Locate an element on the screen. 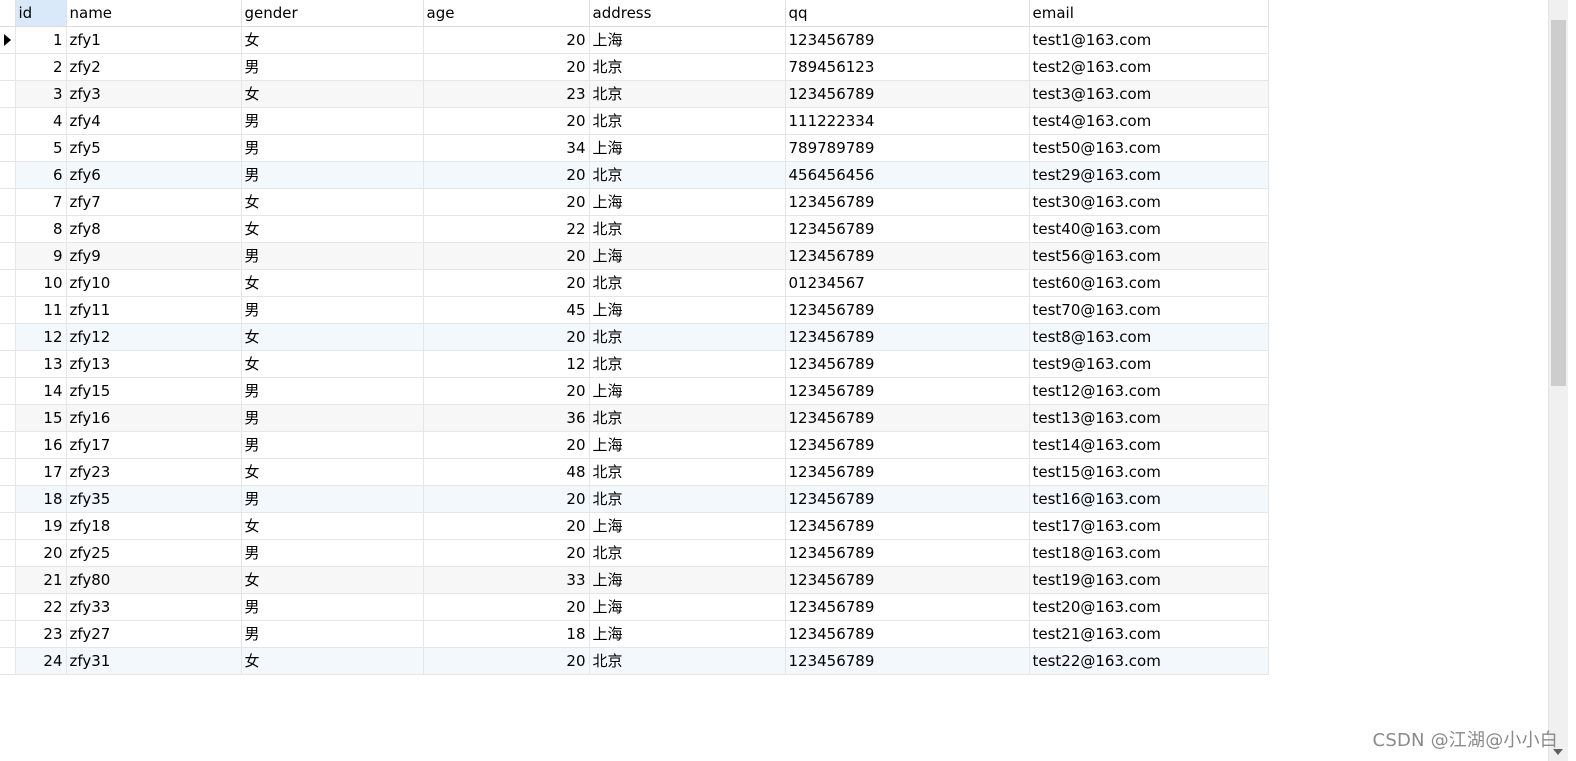 Image resolution: width=1576 pixels, height=761 pixels. table-row: 3 zfy3 女 23 北京 123456789 test3@163.com is located at coordinates (634, 94).